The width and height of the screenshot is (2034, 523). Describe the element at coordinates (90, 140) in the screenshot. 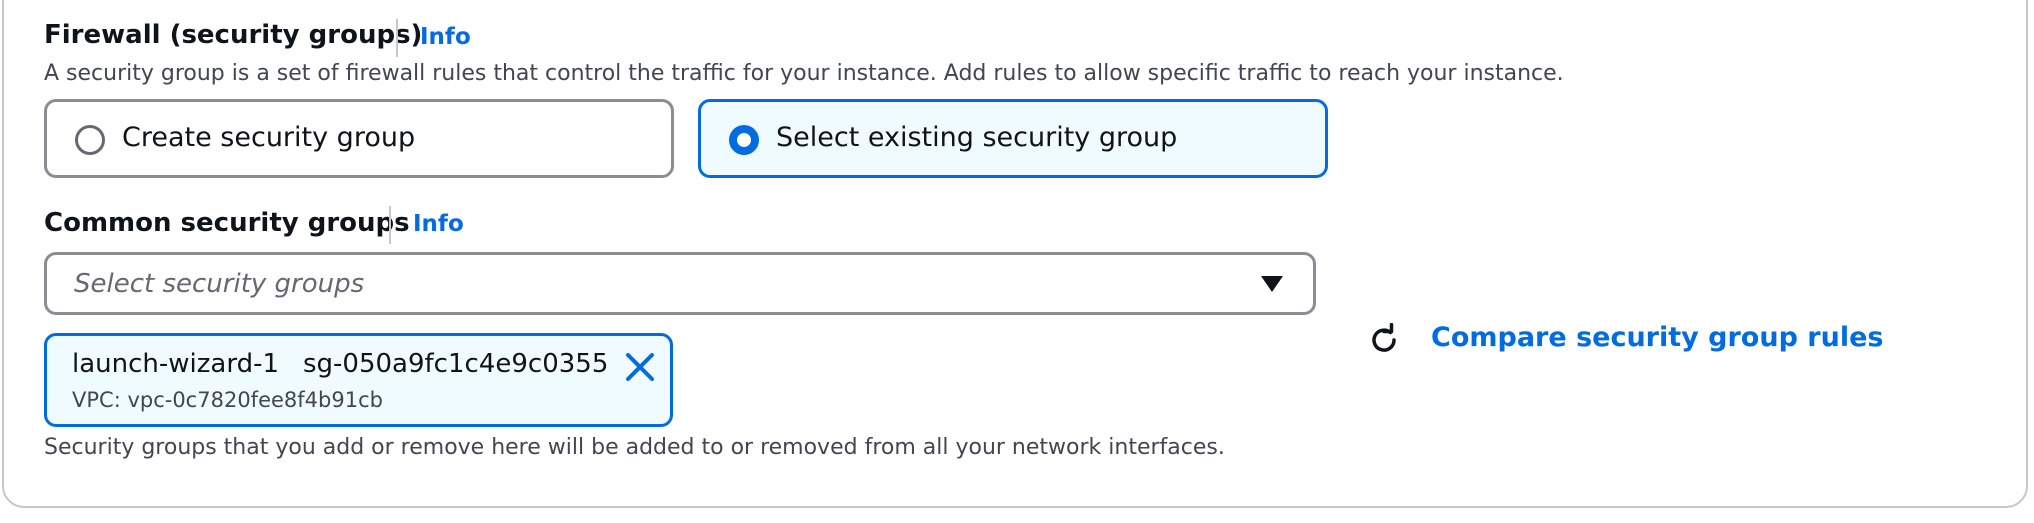

I see `radio-unchecked-icon` at that location.